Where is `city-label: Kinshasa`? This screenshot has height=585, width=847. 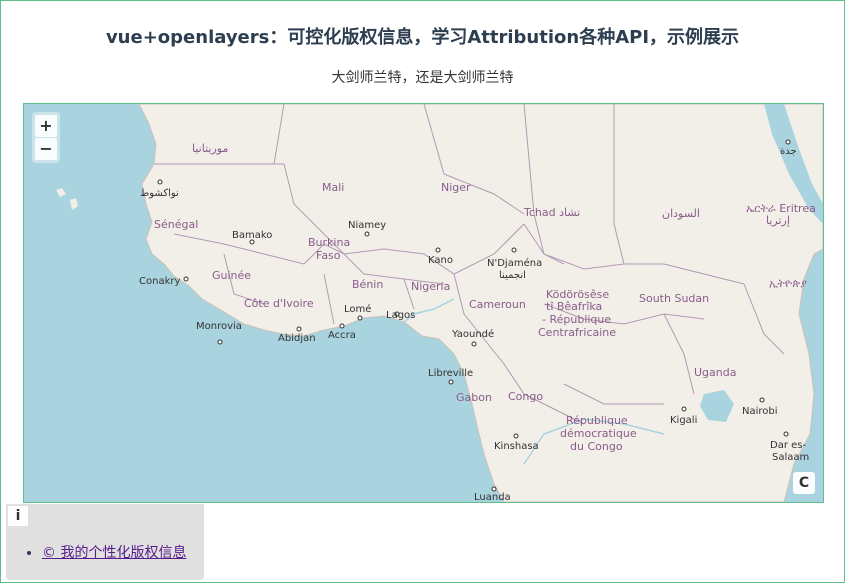 city-label: Kinshasa is located at coordinates (516, 446).